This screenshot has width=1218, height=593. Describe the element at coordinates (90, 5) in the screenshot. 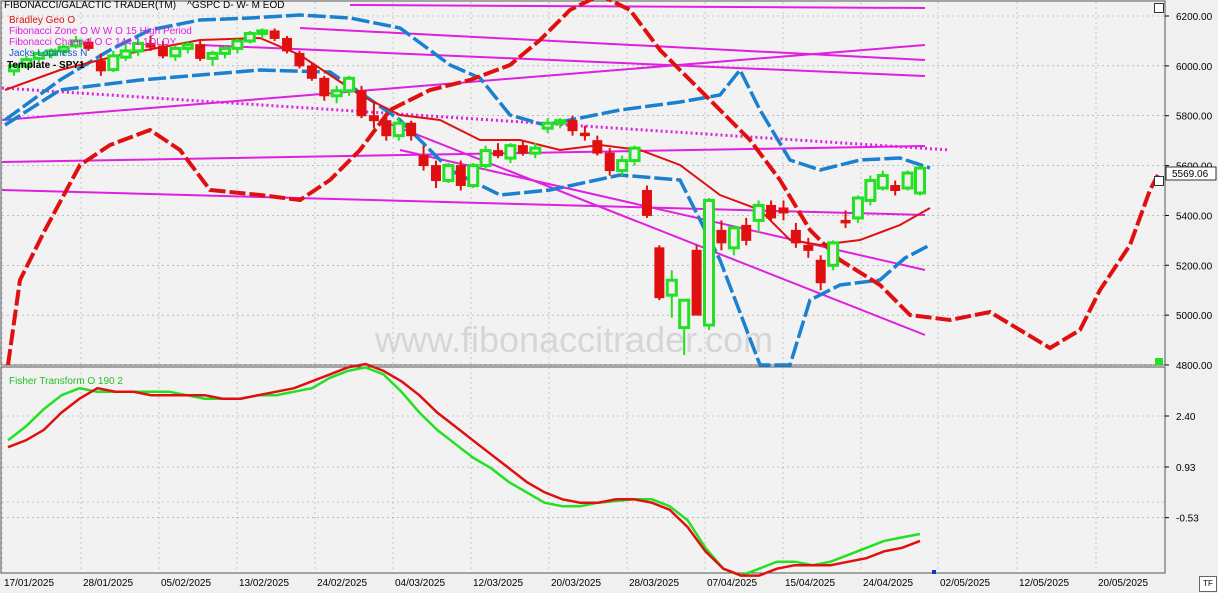

I see `app-title: FIBONACCI/GALACTIC TRADER(TM)` at that location.